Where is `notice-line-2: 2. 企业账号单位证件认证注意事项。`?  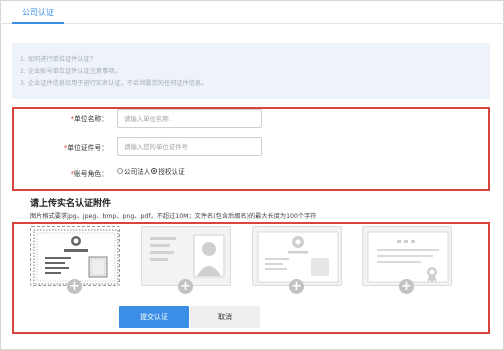
notice-line-2: 2. 企业账号单位证件认证注意事项。 is located at coordinates (70, 71).